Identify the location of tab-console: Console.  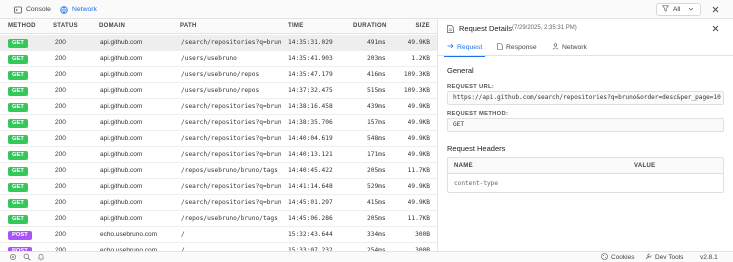
(32, 9).